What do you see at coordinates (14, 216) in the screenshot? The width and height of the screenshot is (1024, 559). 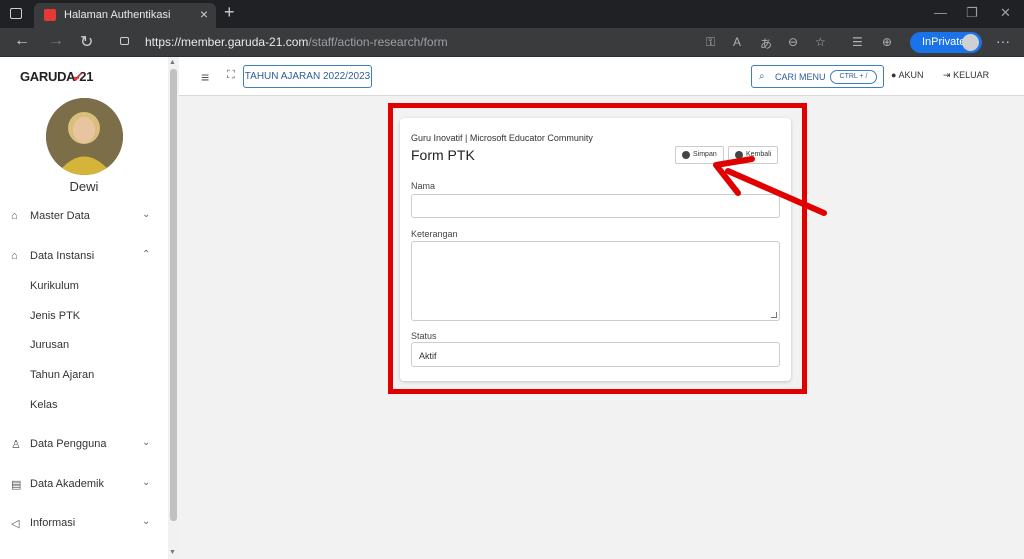 I see `home-icon: ⌂` at bounding box center [14, 216].